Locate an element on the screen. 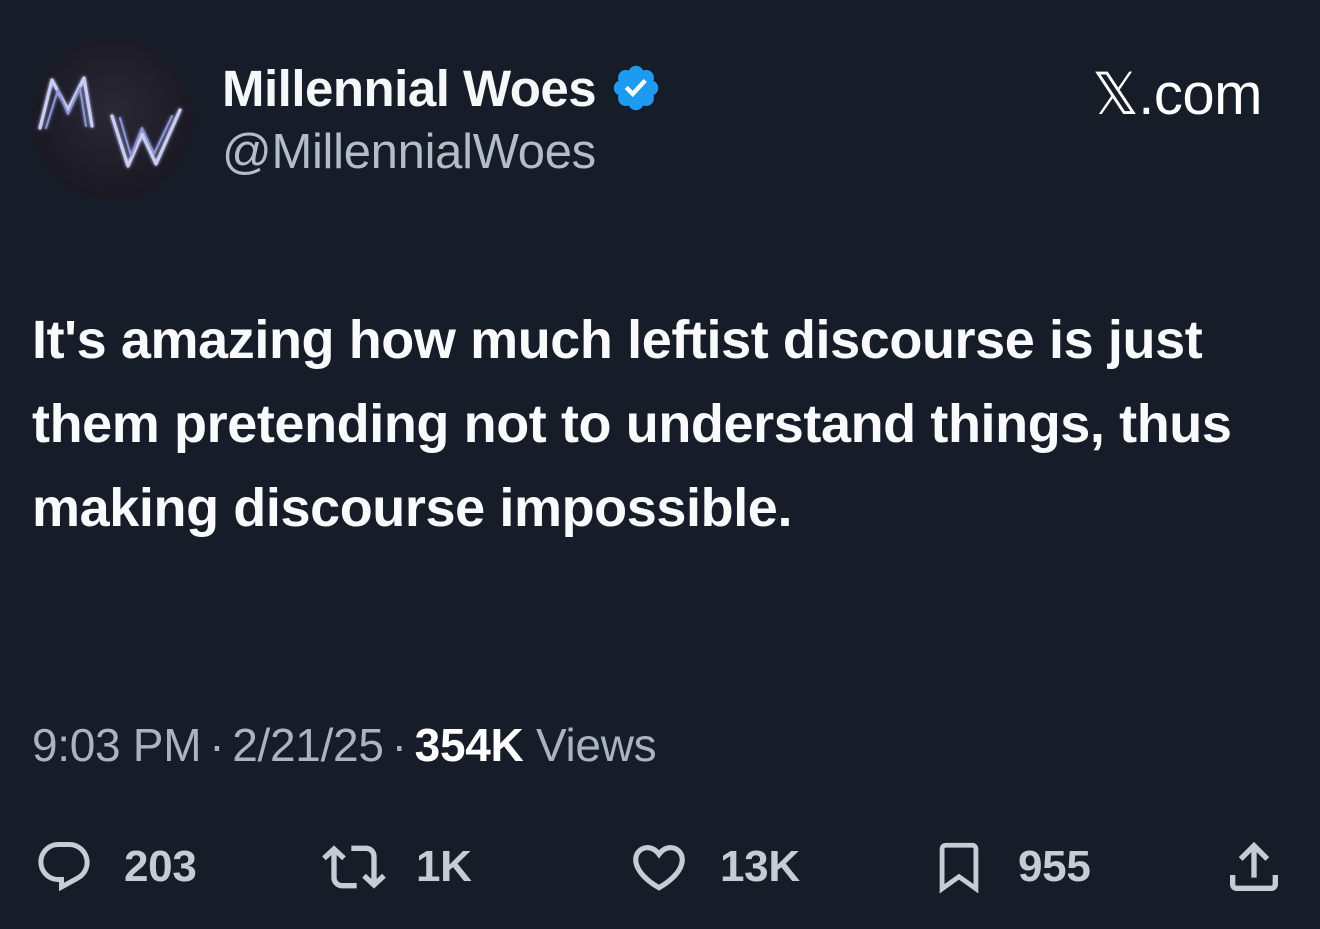  brand-watermark: 𝕏.com is located at coordinates (1177, 94).